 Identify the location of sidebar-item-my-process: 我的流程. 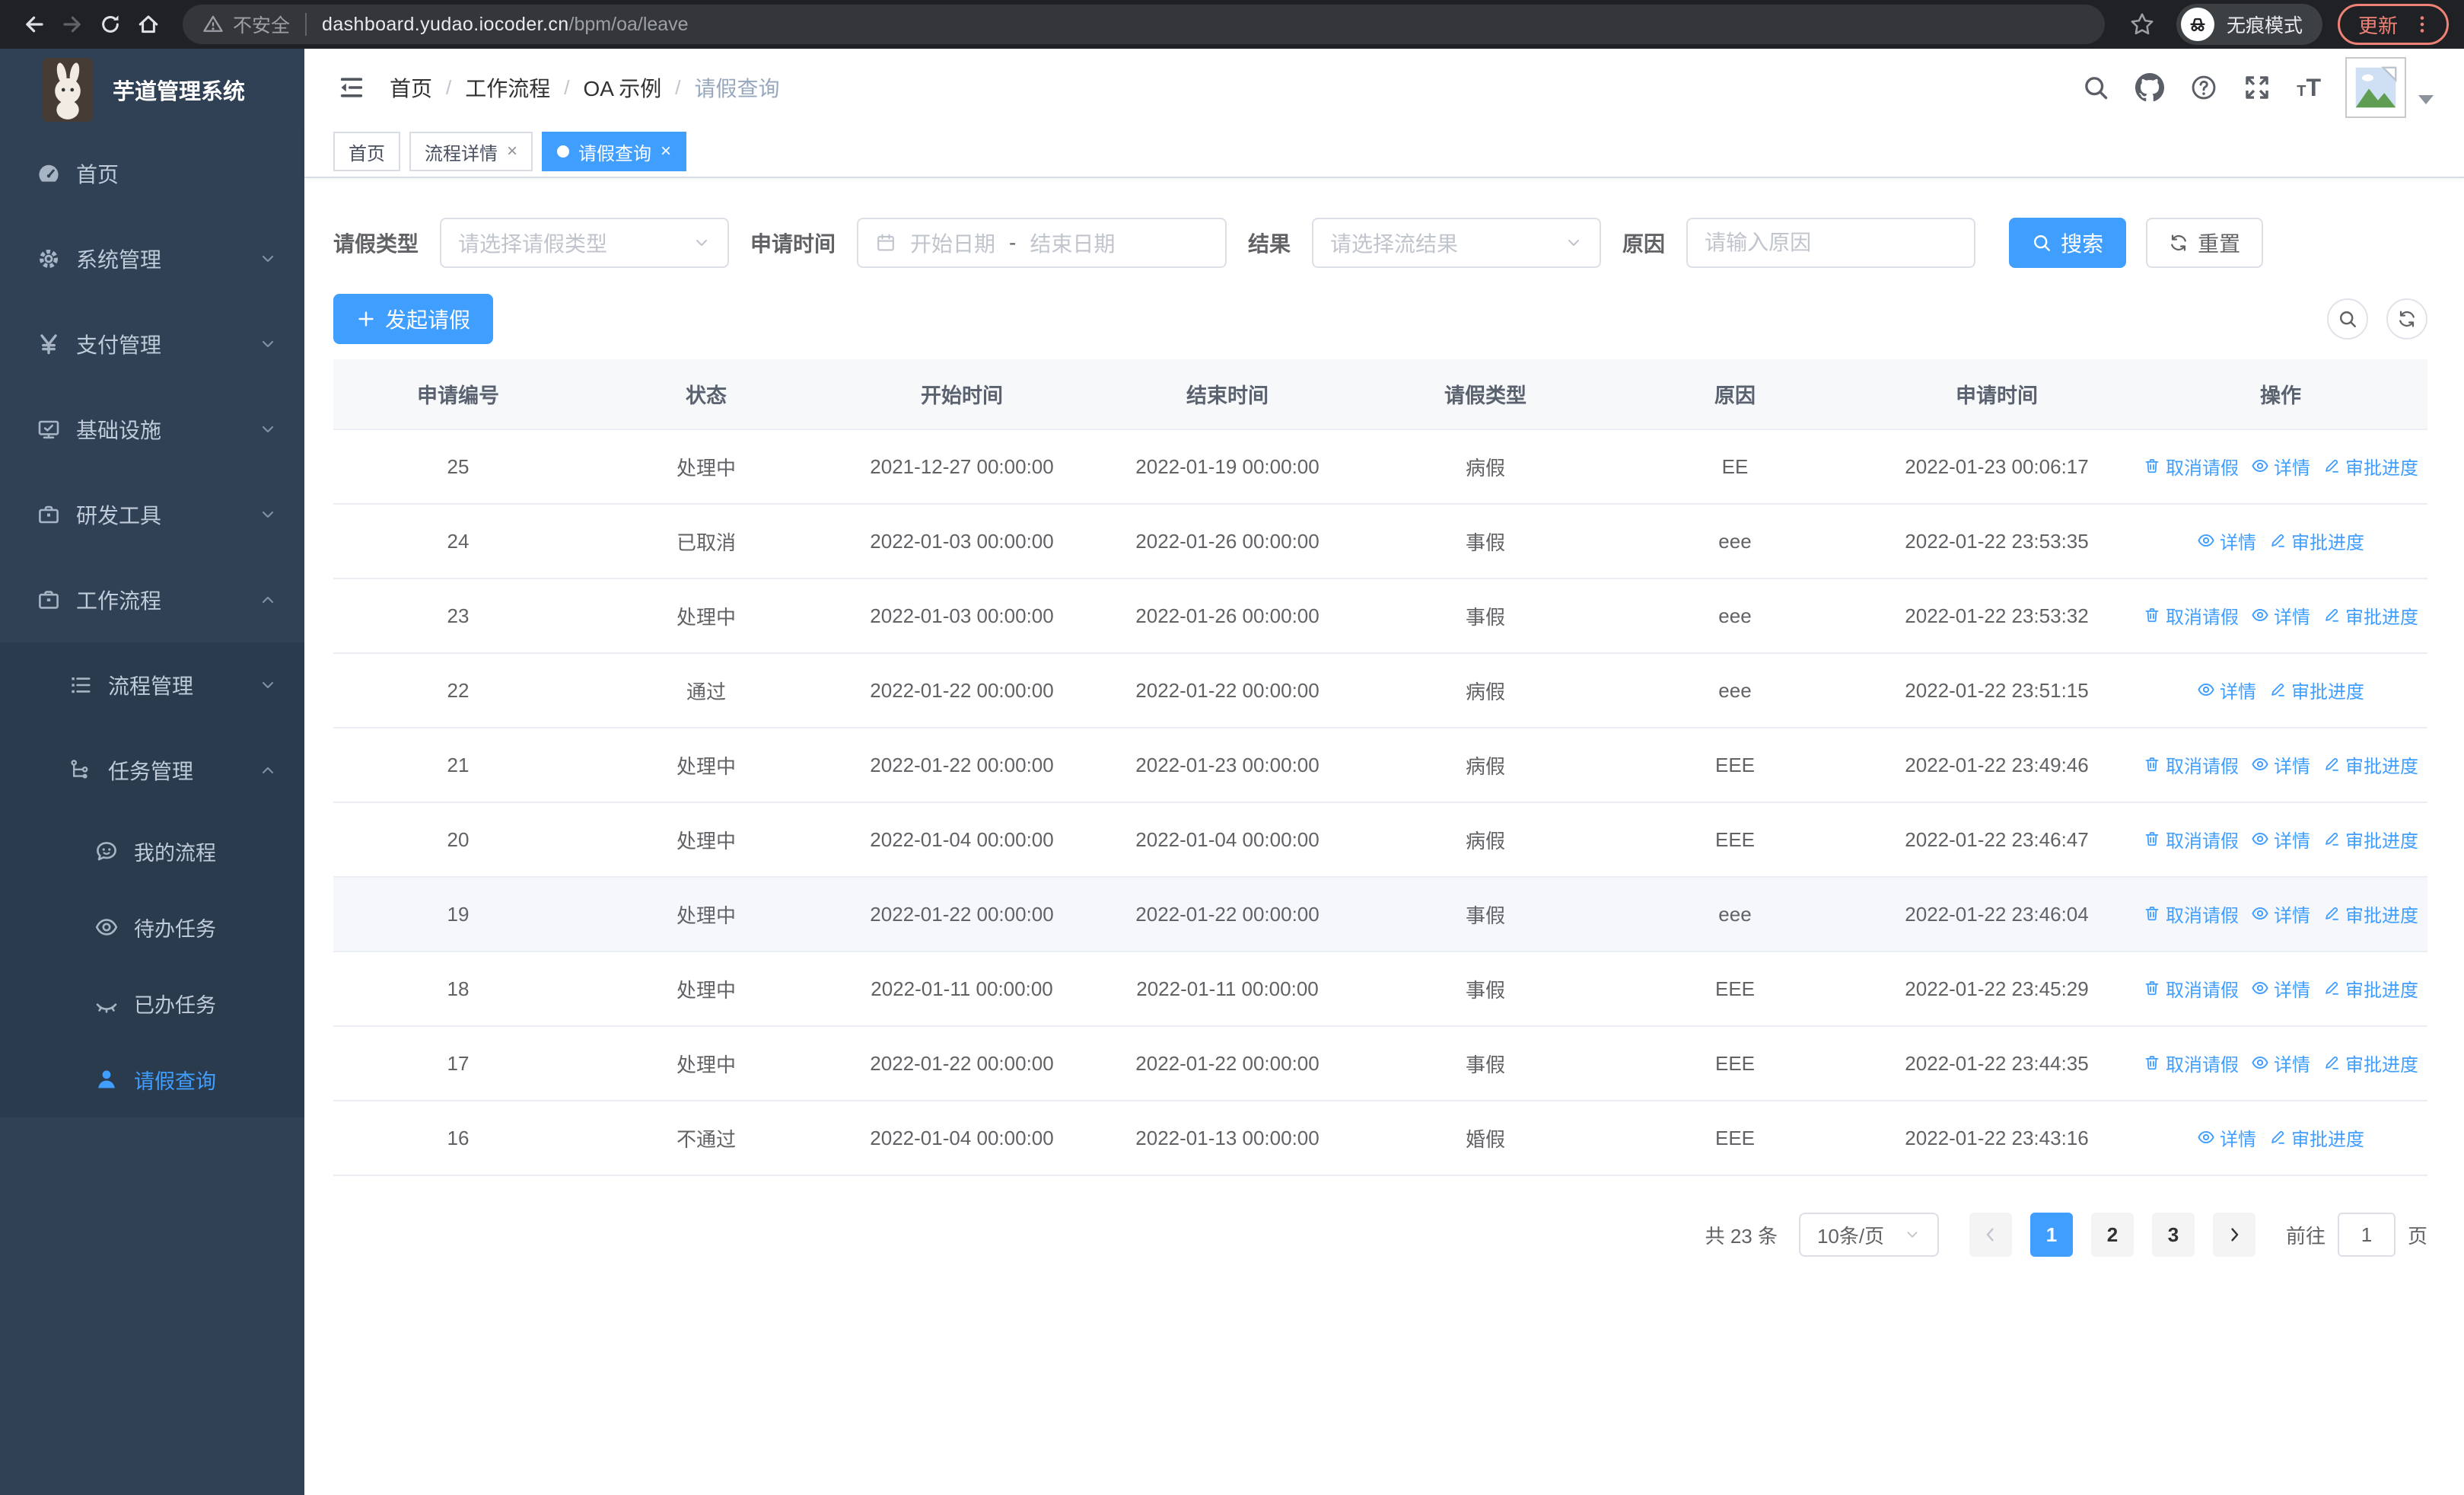
(152, 851).